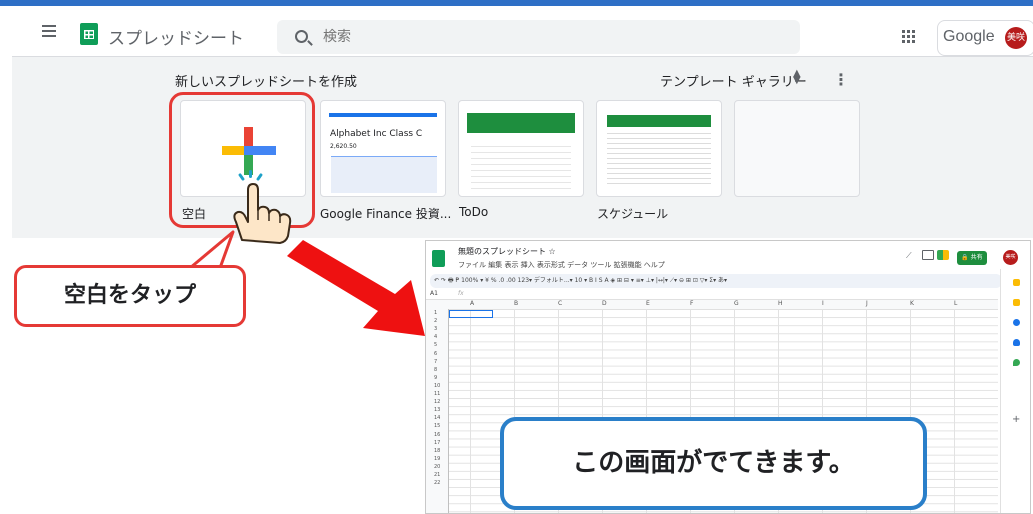 Image resolution: width=1033 pixels, height=514 pixels. What do you see at coordinates (507, 251) in the screenshot?
I see `doc-title: 無題のスプレッドシート ☆` at bounding box center [507, 251].